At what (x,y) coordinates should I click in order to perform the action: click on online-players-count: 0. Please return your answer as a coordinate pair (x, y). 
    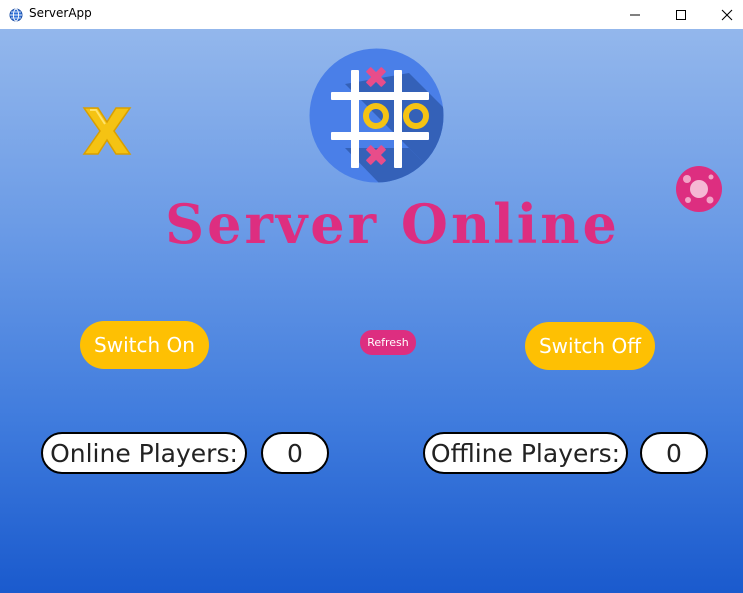
    Looking at the image, I should click on (295, 453).